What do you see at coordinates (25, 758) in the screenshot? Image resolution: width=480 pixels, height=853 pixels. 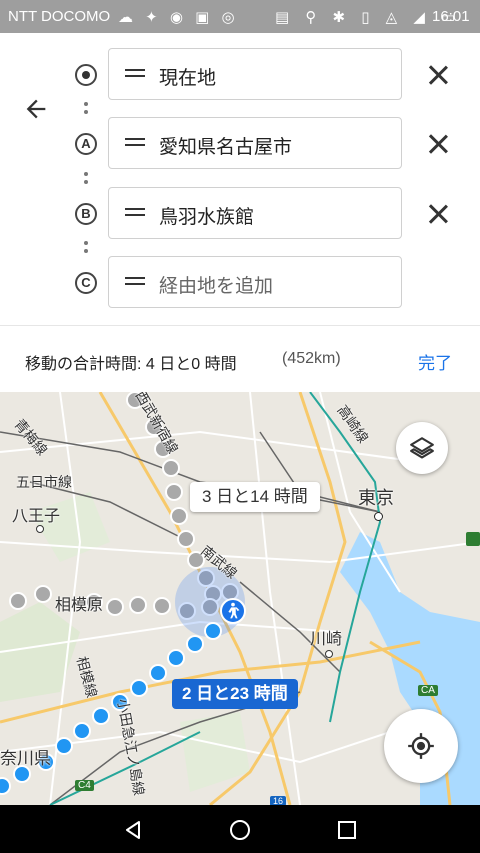 I see `map-label-kanagawa: 奈川県` at bounding box center [25, 758].